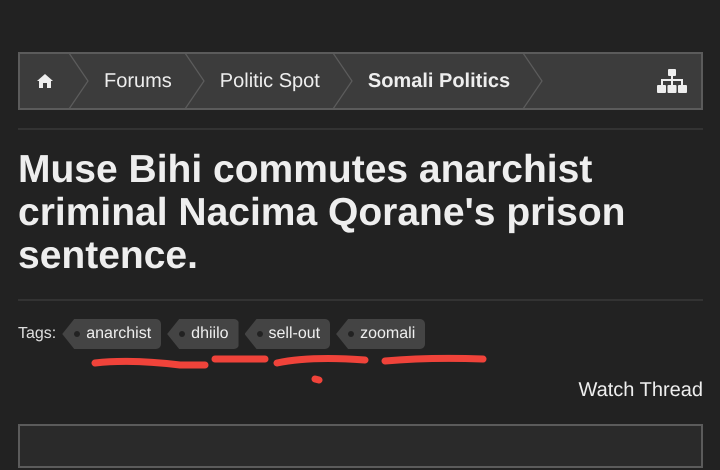 The height and width of the screenshot is (470, 720). Describe the element at coordinates (137, 81) in the screenshot. I see `breadcrumb-link: Forums` at that location.